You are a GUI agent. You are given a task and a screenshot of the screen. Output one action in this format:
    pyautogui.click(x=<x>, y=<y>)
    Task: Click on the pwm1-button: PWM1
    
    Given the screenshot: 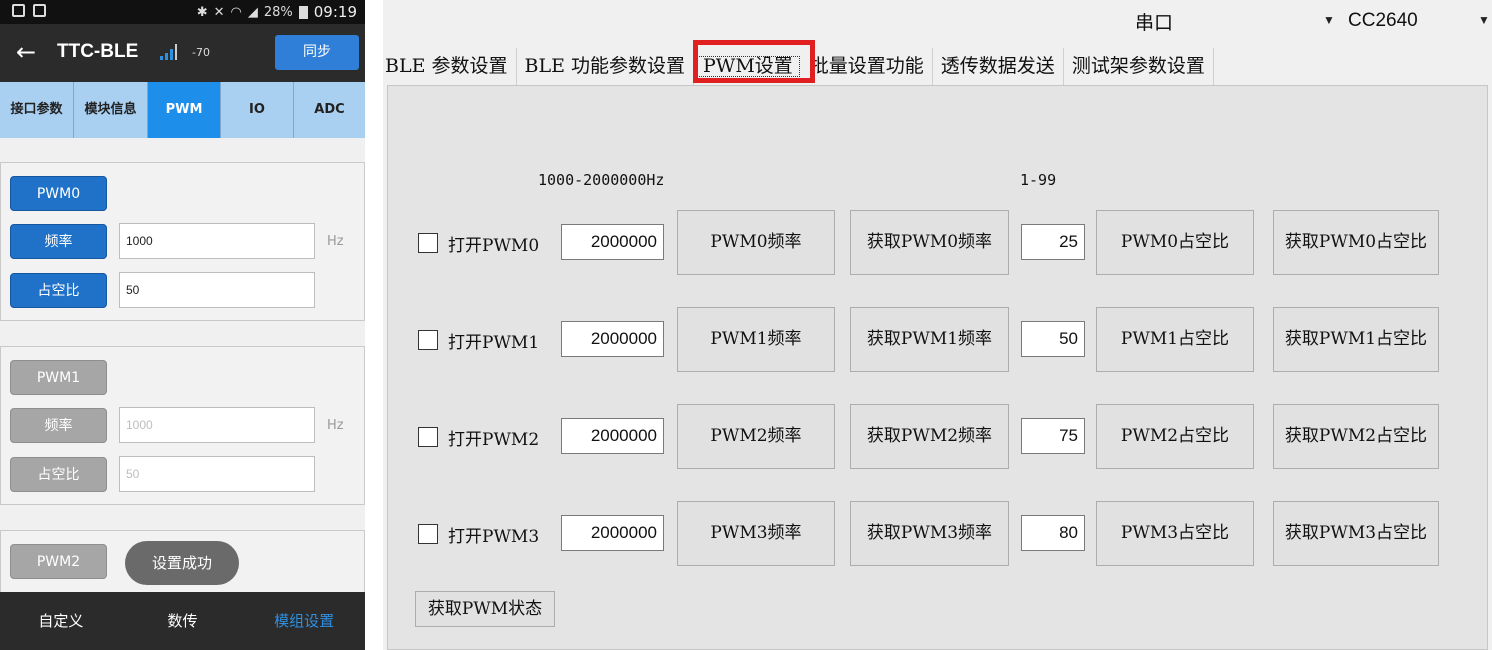 What is the action you would take?
    pyautogui.click(x=58, y=377)
    